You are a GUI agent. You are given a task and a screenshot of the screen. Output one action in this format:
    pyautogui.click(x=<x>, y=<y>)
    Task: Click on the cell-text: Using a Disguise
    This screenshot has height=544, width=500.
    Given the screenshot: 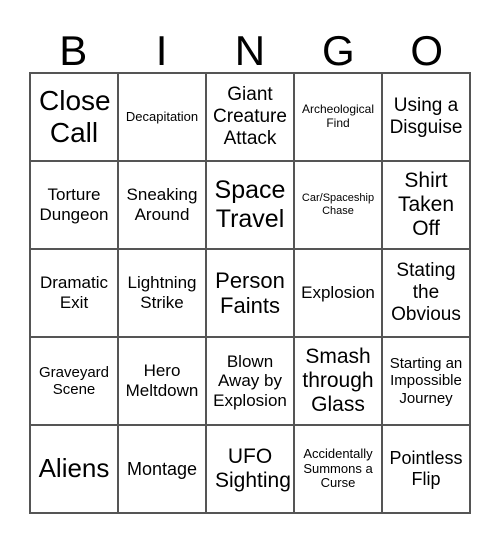 What is the action you would take?
    pyautogui.click(x=426, y=116)
    